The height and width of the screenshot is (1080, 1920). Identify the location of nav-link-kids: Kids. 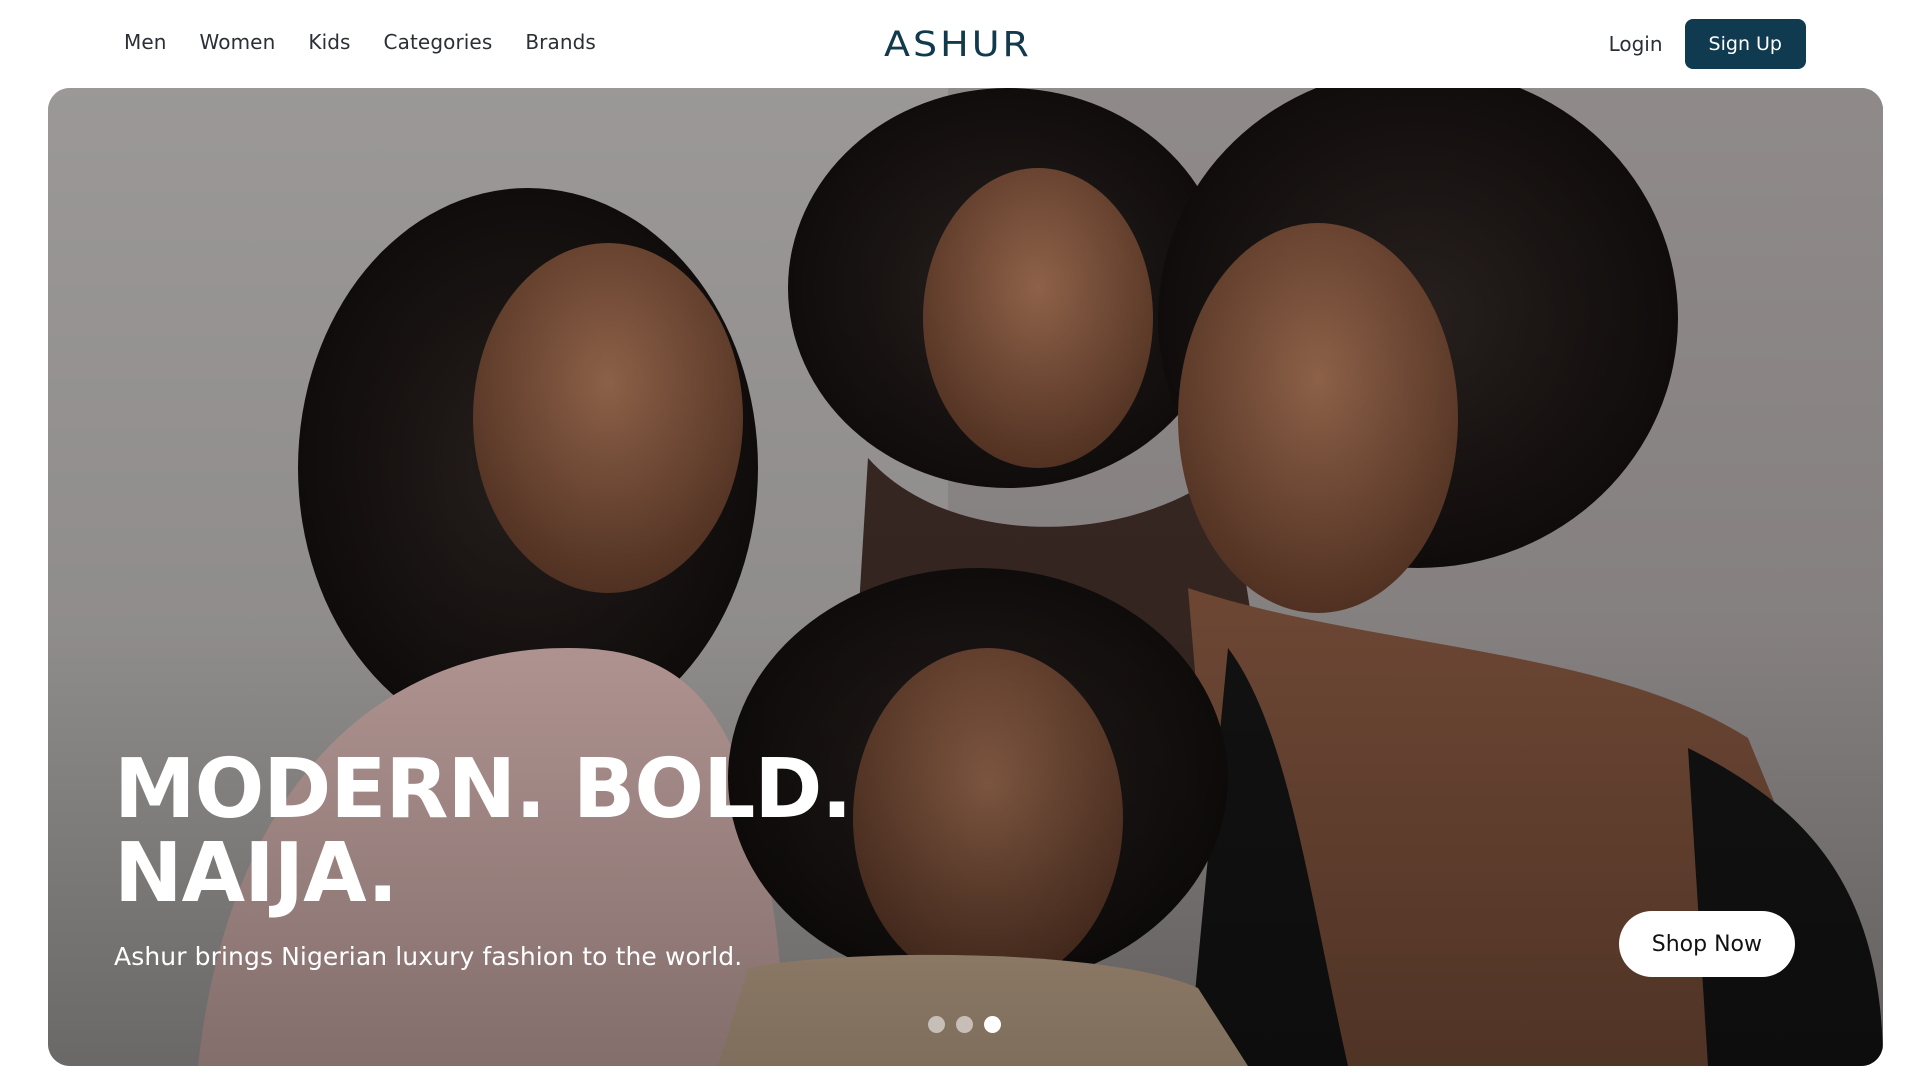
(329, 42).